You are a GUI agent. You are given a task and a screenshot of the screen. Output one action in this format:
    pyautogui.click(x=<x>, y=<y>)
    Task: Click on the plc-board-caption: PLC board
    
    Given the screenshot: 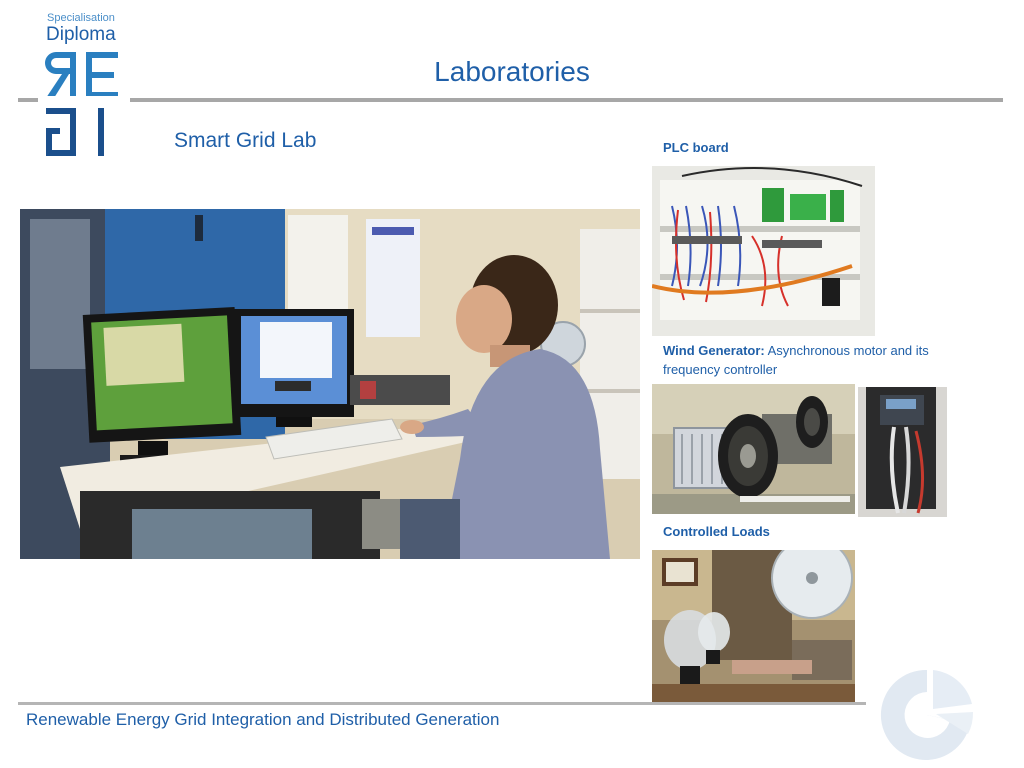 What is the action you would take?
    pyautogui.click(x=696, y=147)
    